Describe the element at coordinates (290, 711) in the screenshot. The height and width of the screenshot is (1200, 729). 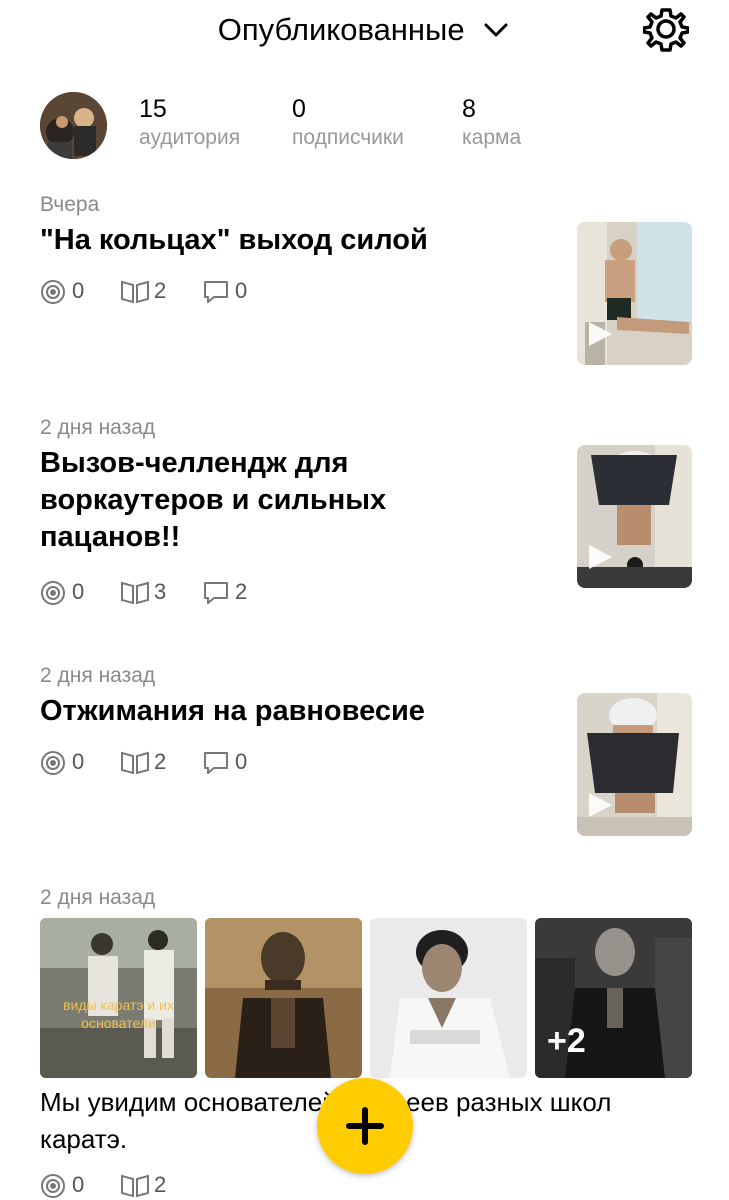
I see `post-title: Отжимания на равновесие` at that location.